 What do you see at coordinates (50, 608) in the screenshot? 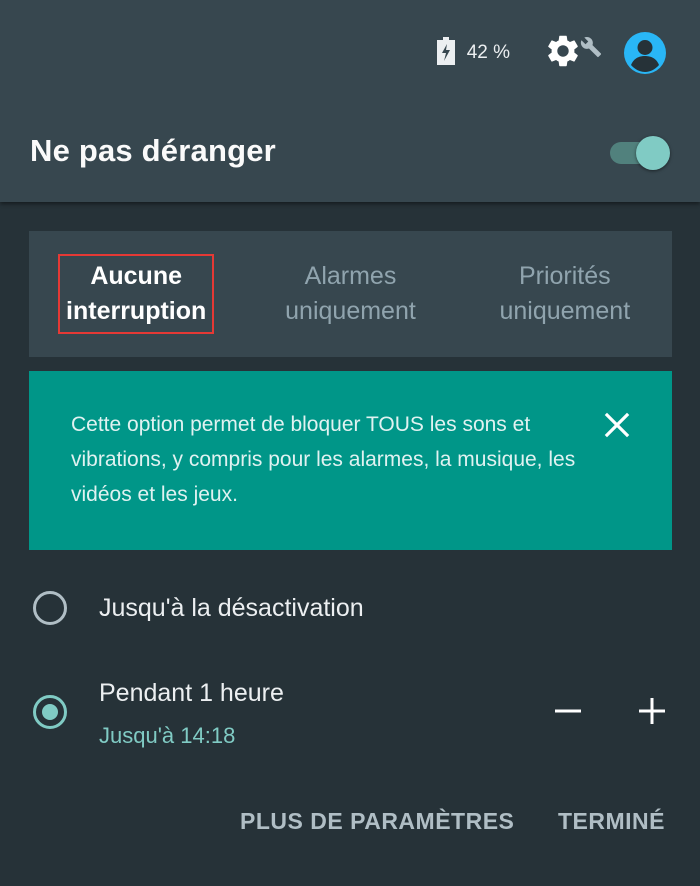
I see `radio-until-off` at bounding box center [50, 608].